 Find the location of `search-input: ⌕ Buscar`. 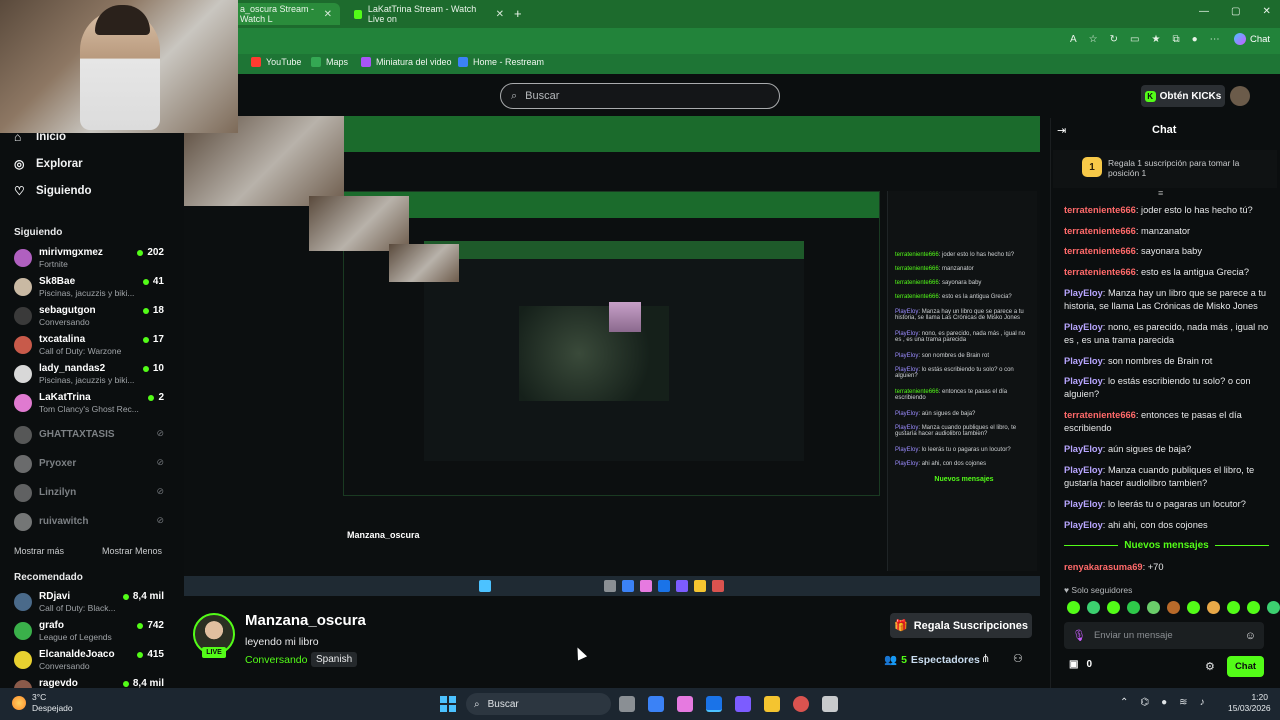

search-input: ⌕ Buscar is located at coordinates (640, 96).